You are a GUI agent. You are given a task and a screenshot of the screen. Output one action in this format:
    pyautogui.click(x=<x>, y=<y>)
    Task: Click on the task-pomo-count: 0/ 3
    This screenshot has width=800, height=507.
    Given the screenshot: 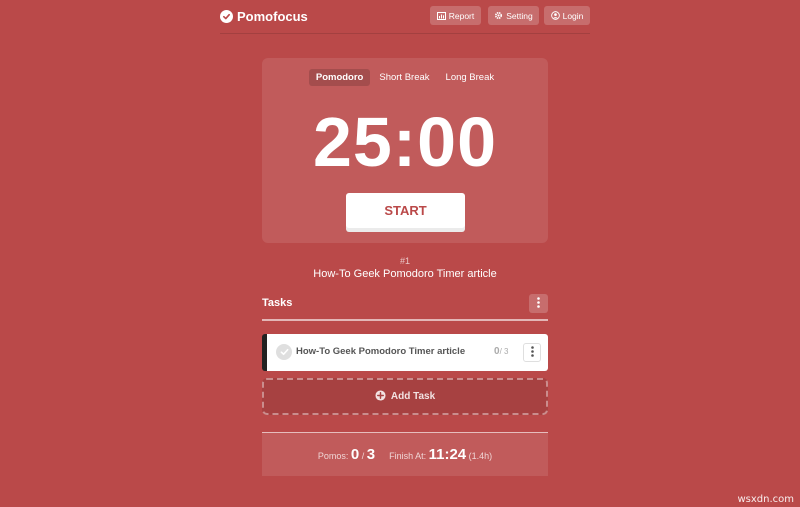 What is the action you would take?
    pyautogui.click(x=501, y=351)
    